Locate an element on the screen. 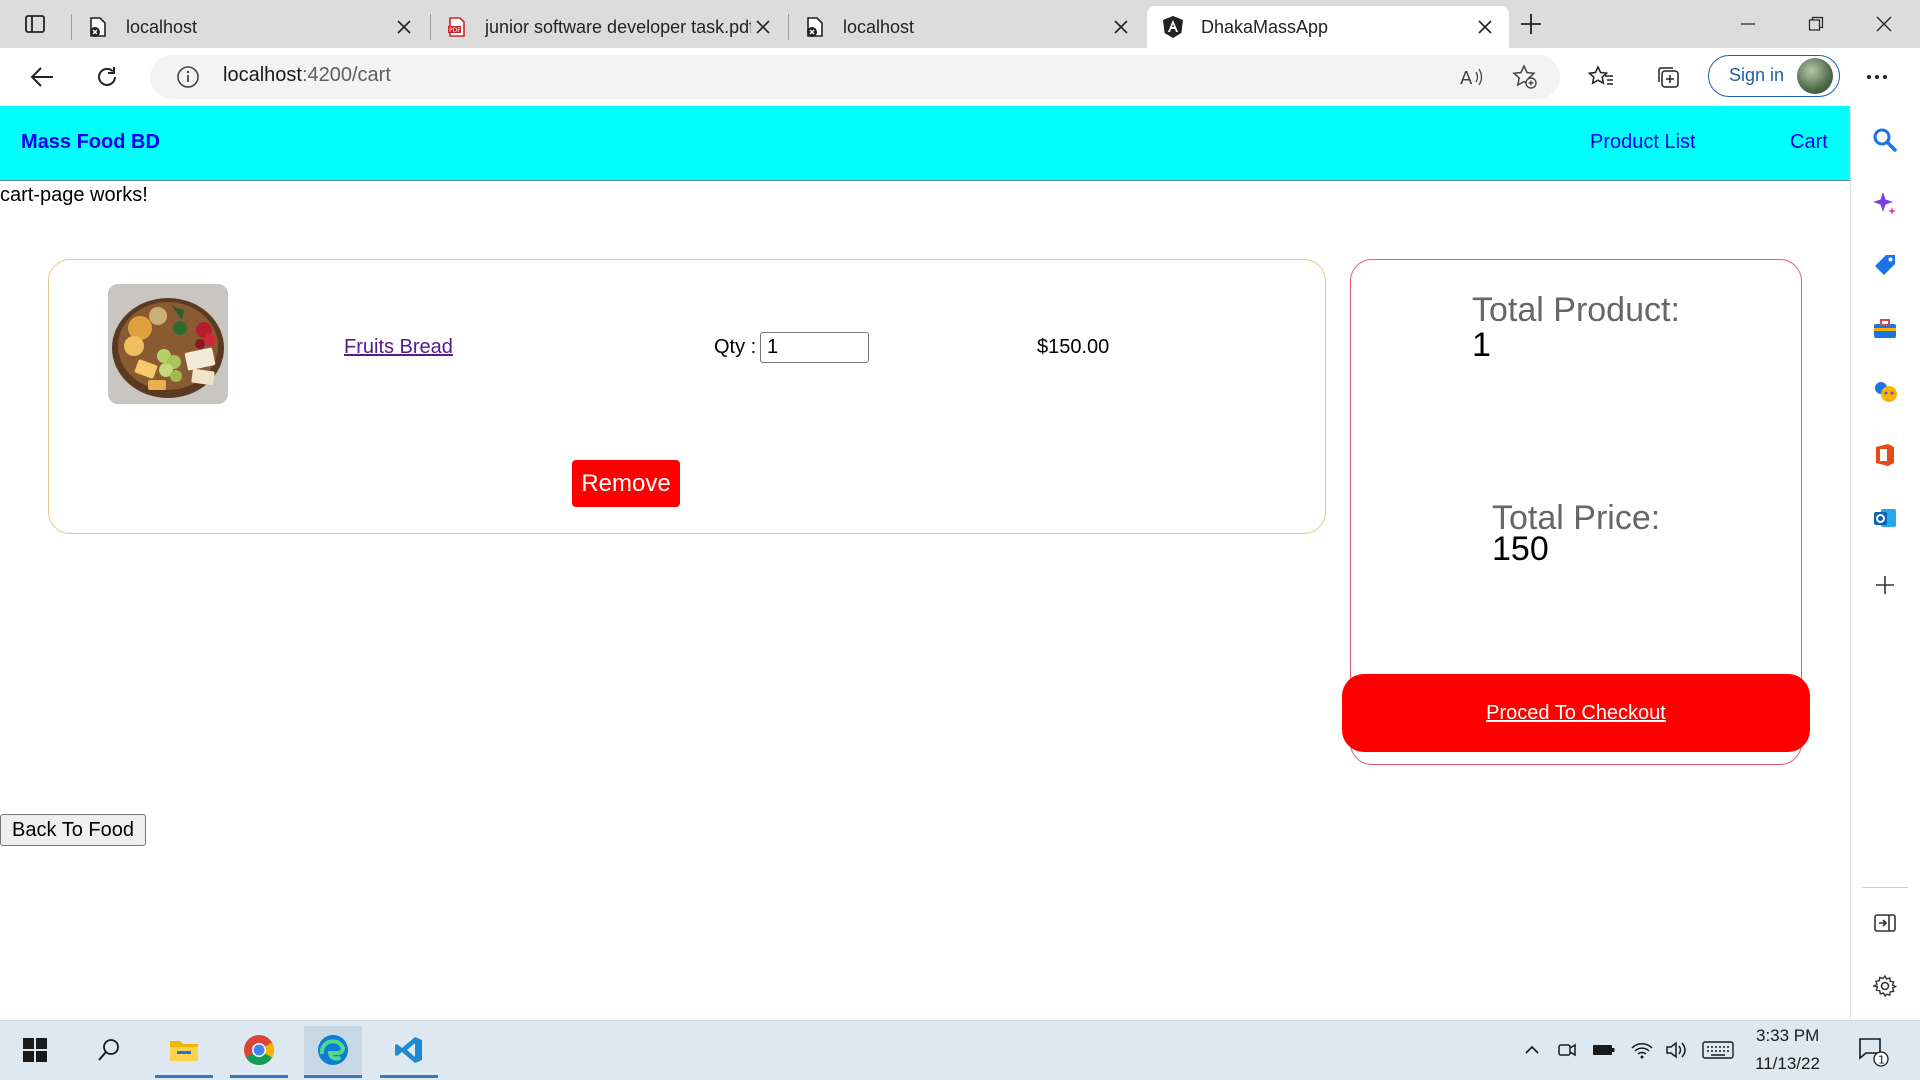 Image resolution: width=1920 pixels, height=1080 pixels. notification-count: 1 is located at coordinates (1881, 1060).